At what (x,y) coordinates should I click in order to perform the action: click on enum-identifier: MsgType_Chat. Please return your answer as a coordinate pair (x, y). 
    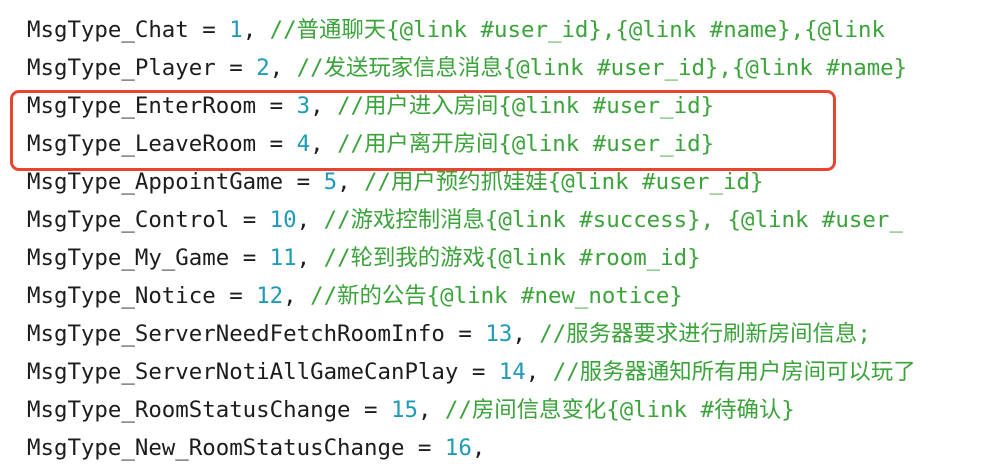
    Looking at the image, I should click on (108, 30).